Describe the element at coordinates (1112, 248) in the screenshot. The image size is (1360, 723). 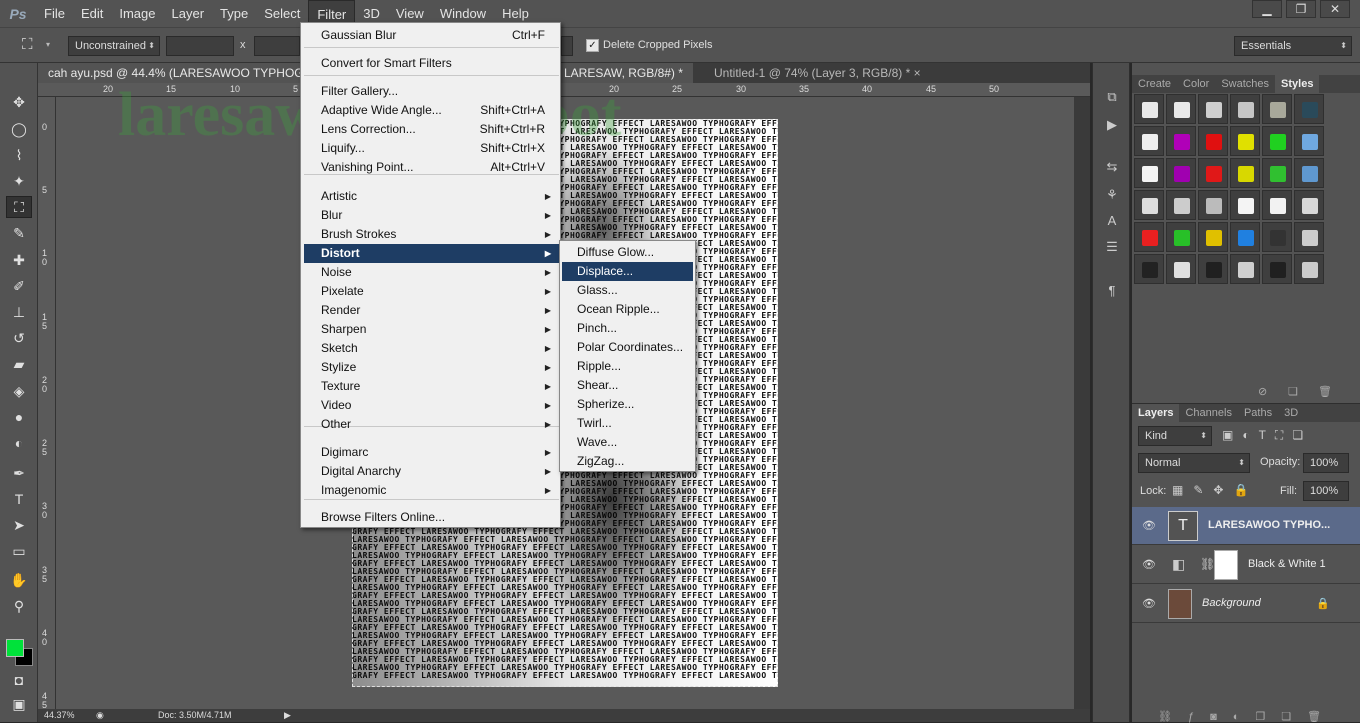
I see `paragraph-styles-icon: ☰` at that location.